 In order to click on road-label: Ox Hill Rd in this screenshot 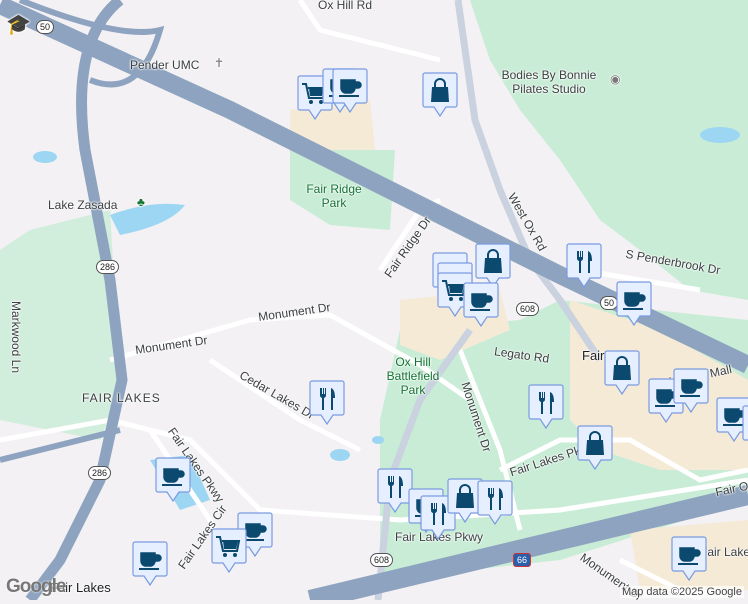, I will do `click(345, 6)`.